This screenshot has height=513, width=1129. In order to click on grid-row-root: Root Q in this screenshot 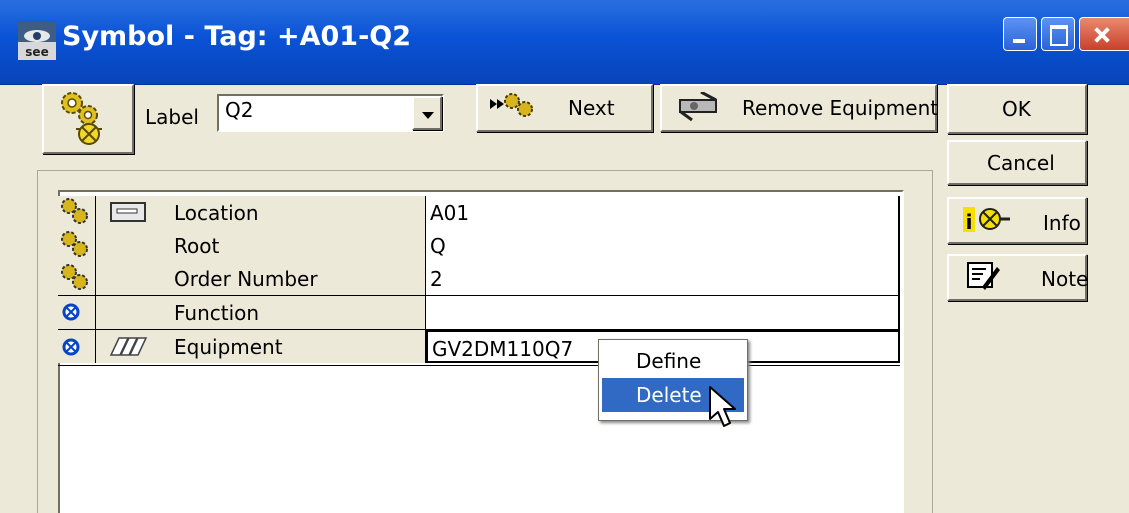, I will do `click(479, 246)`.